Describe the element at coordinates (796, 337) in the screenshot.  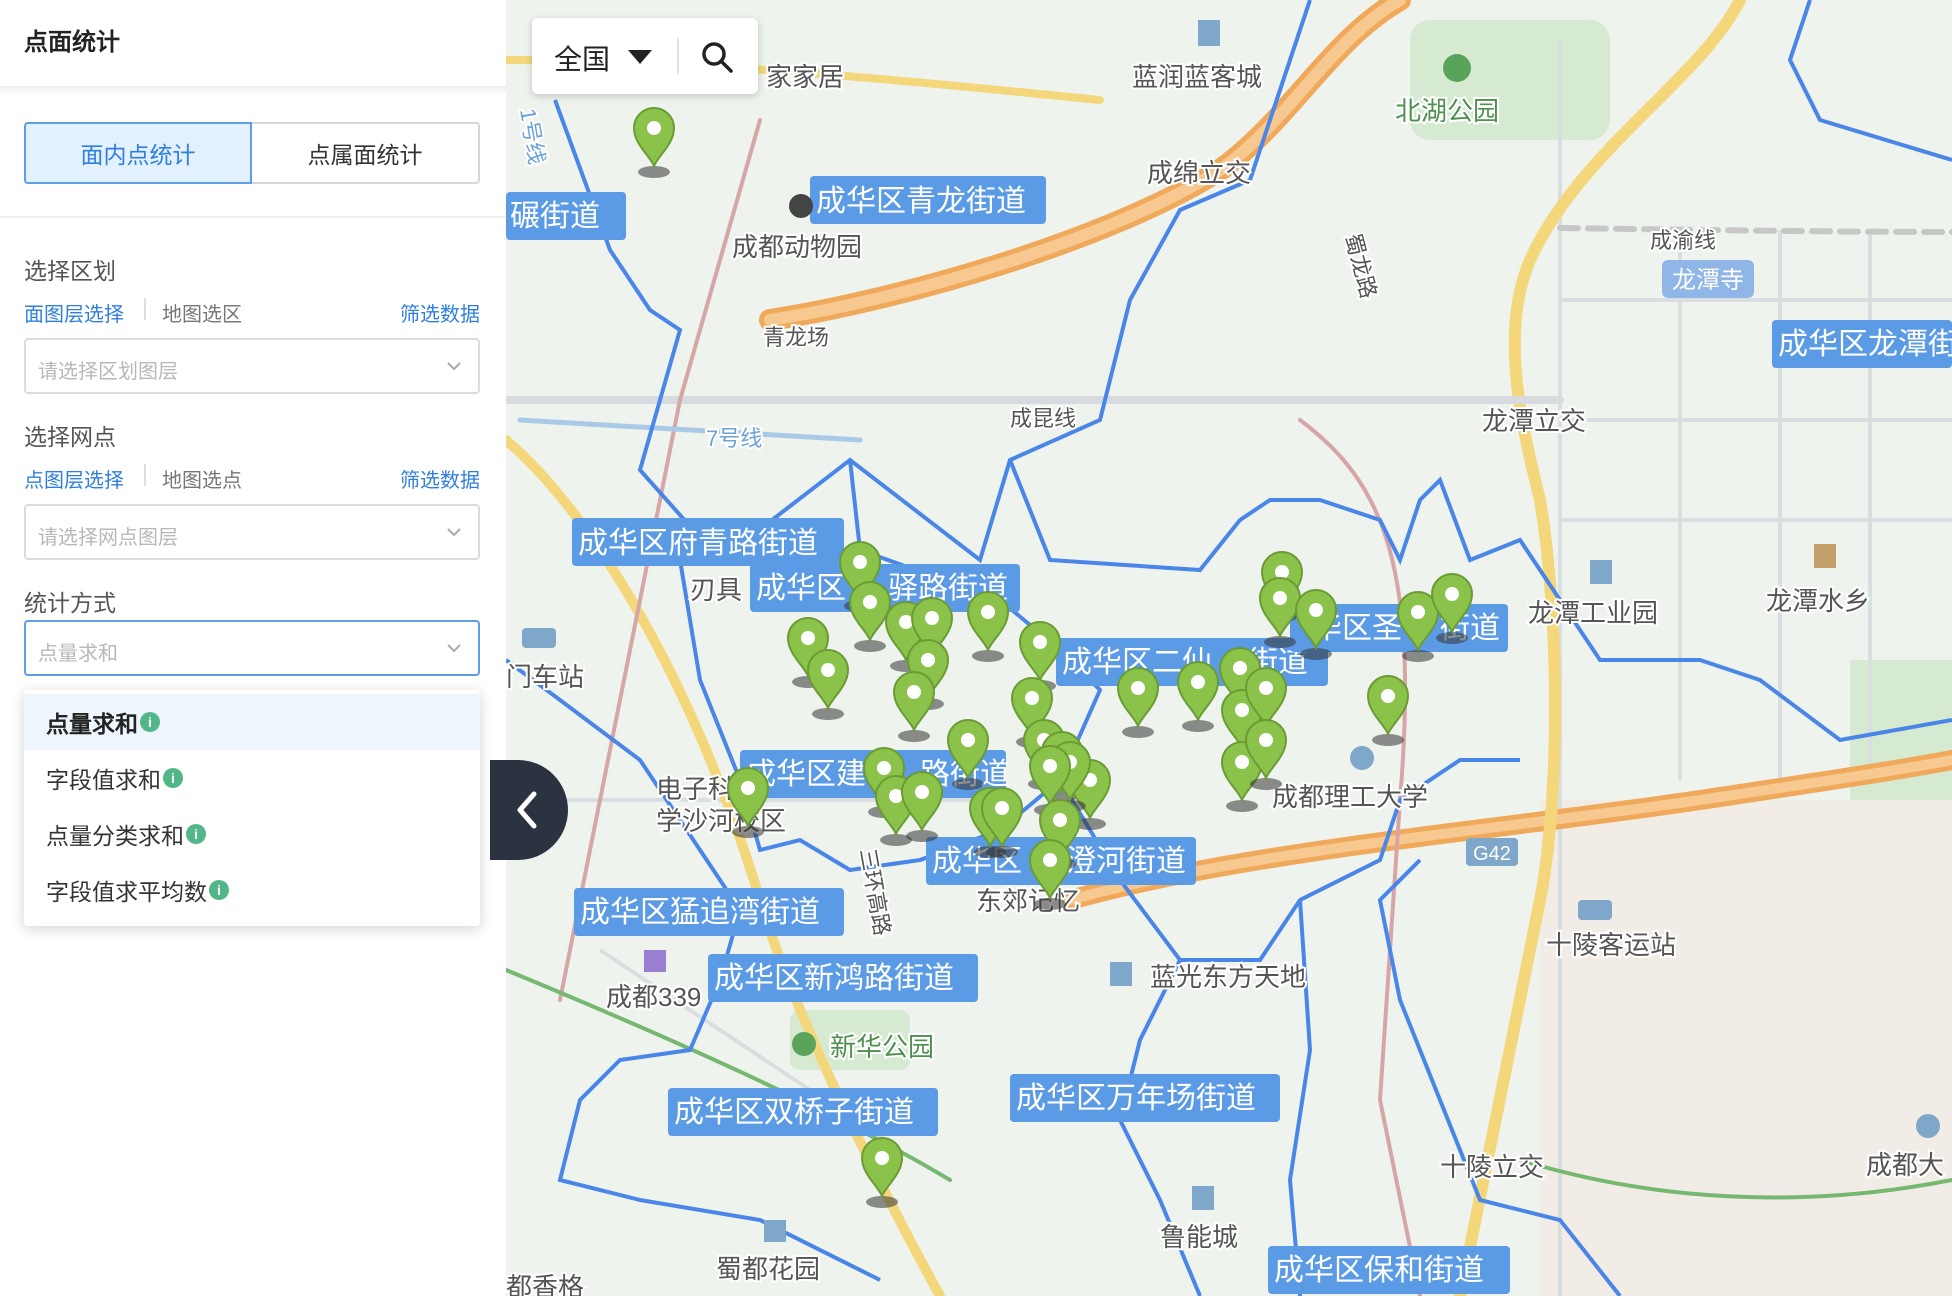
I see `svg-text: 青龙场` at that location.